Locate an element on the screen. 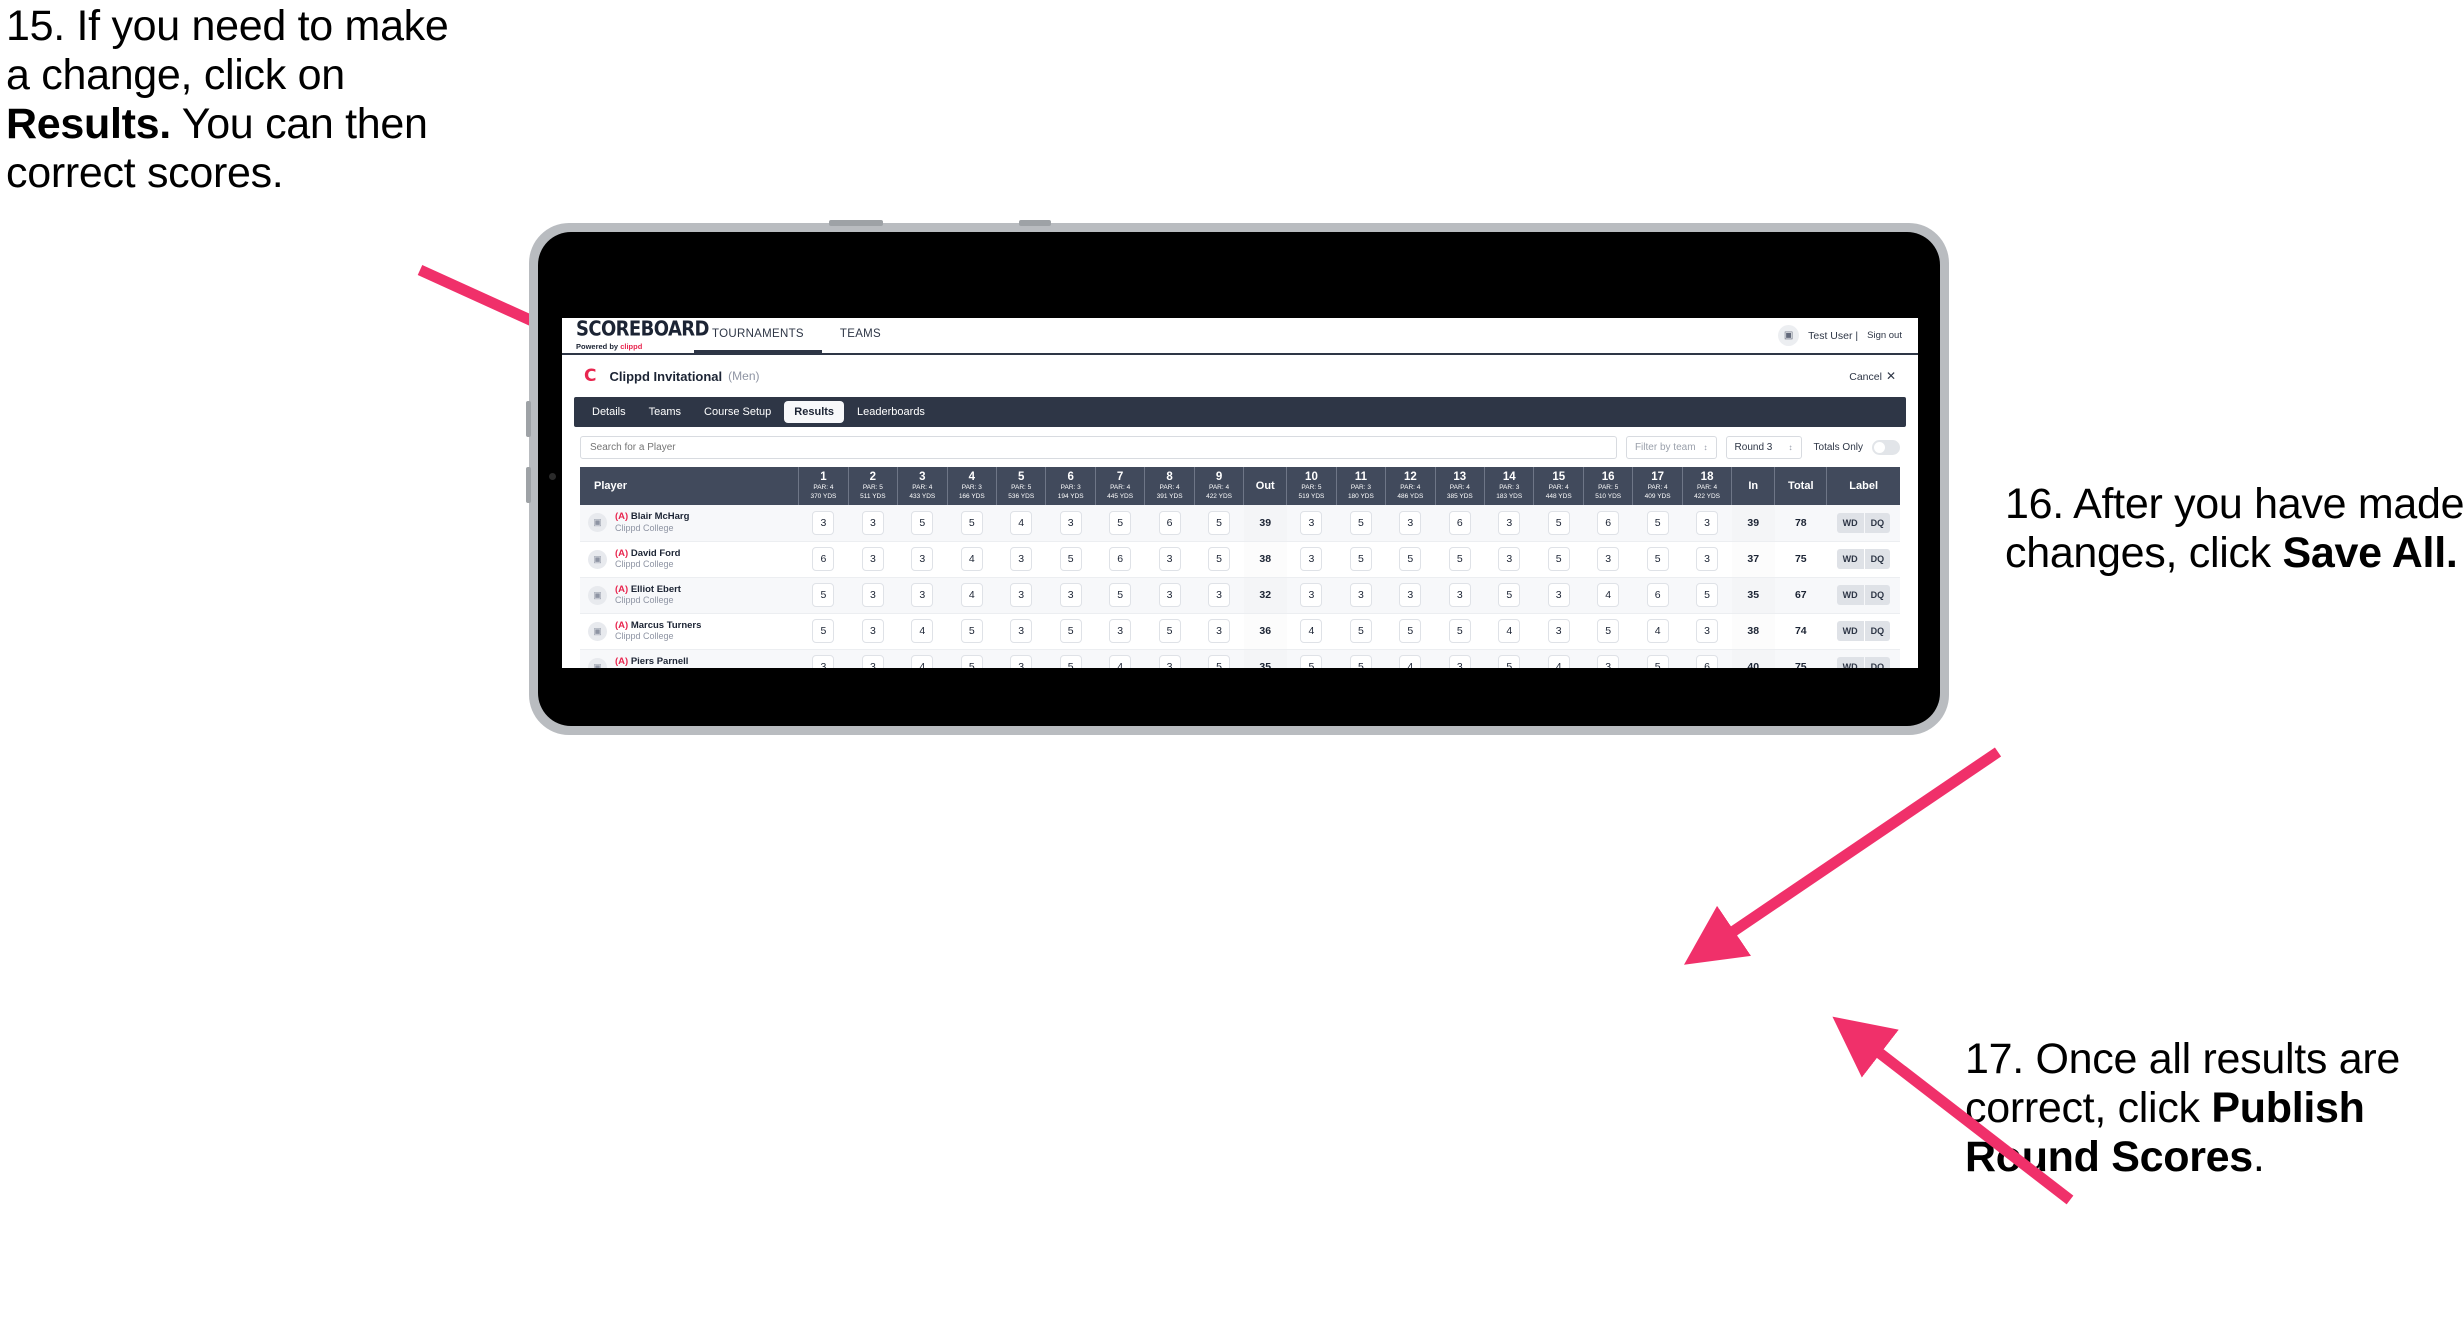 This screenshot has height=1326, width=2464. score-input-hole-15: 4 is located at coordinates (1558, 661).